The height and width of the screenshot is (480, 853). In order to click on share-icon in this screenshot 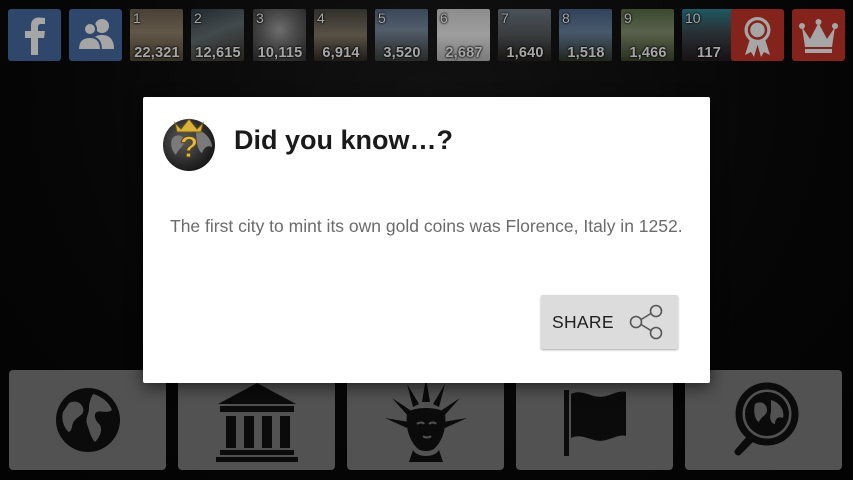, I will do `click(646, 322)`.